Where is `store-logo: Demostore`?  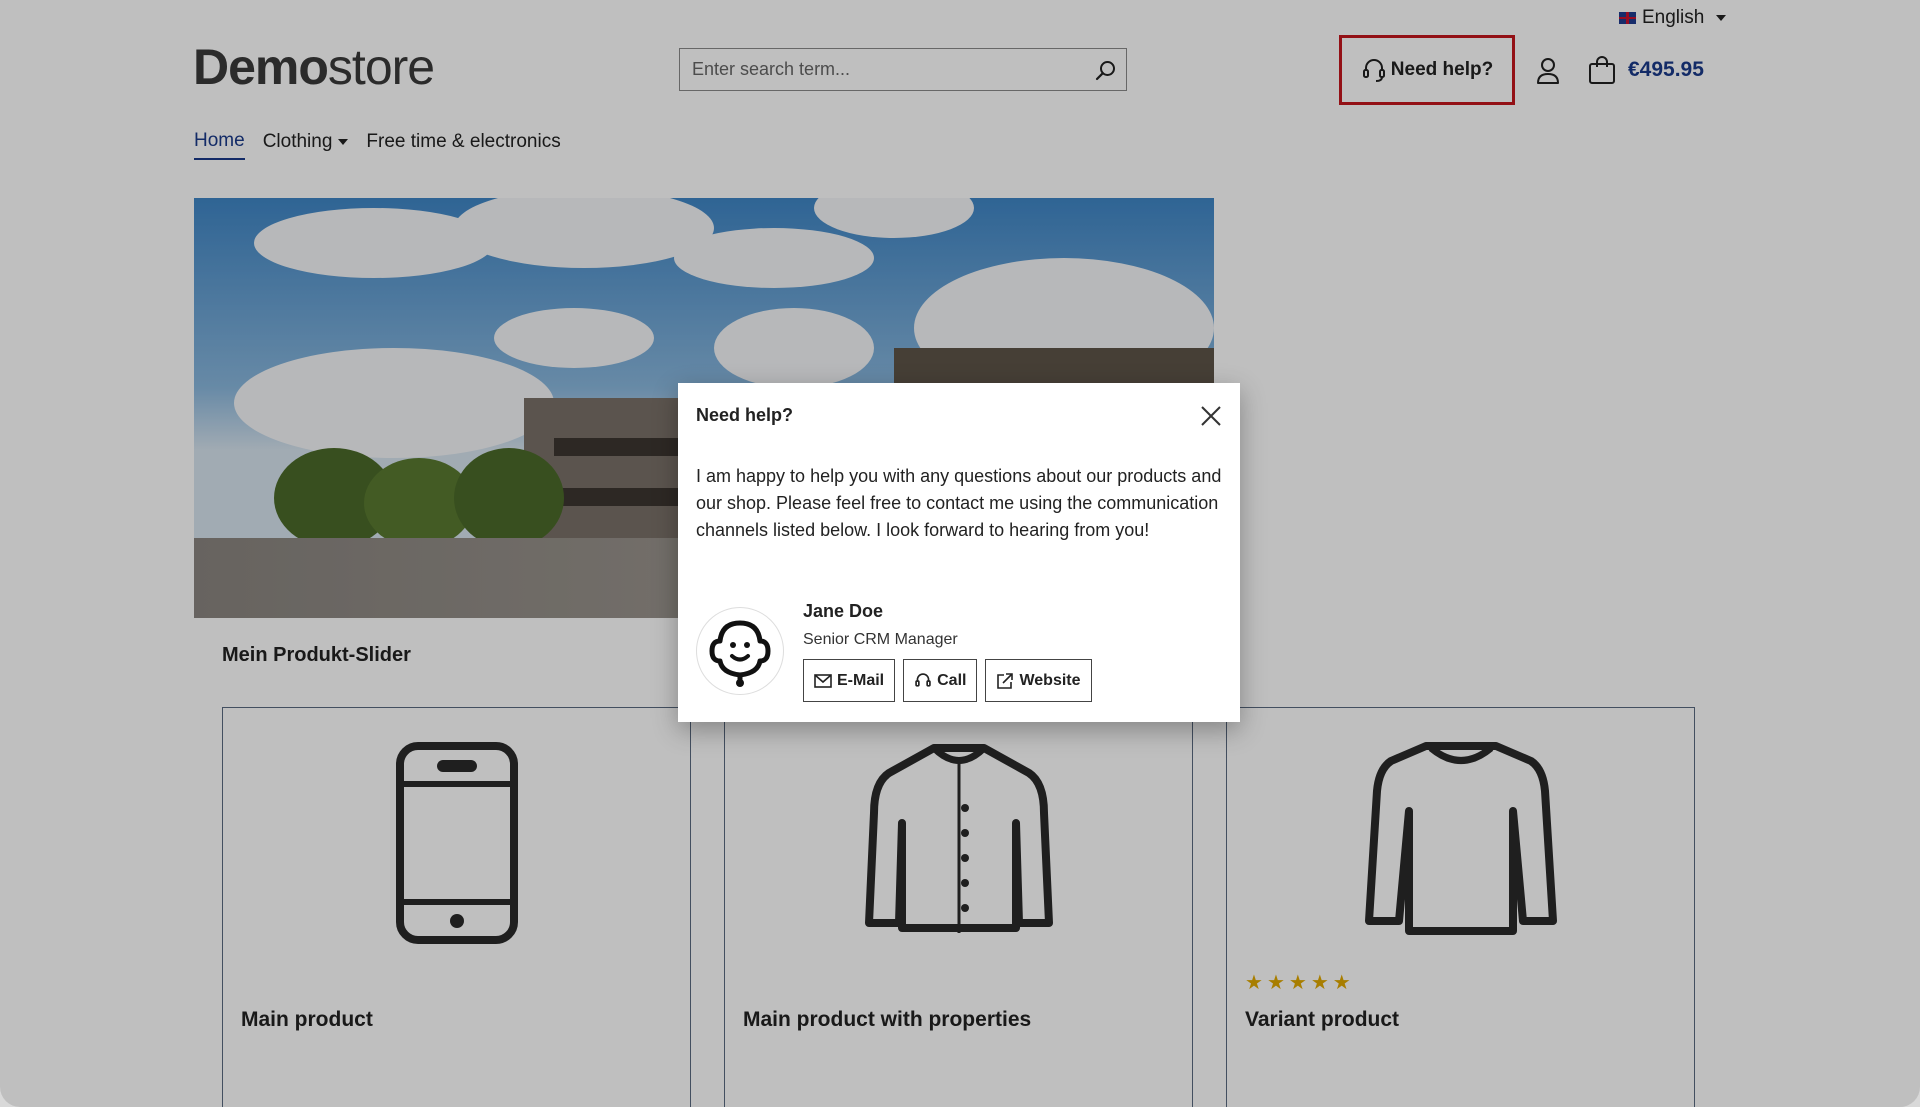 store-logo: Demostore is located at coordinates (314, 67).